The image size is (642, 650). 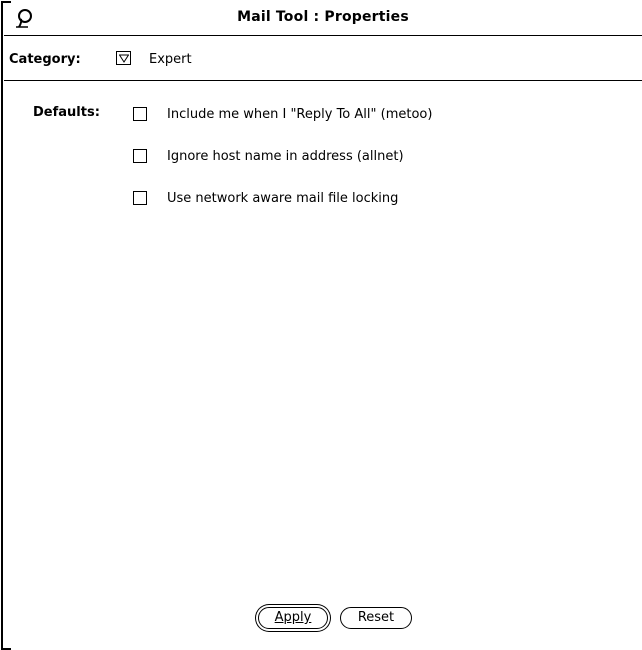 What do you see at coordinates (140, 114) in the screenshot?
I see `metoo-checkbox` at bounding box center [140, 114].